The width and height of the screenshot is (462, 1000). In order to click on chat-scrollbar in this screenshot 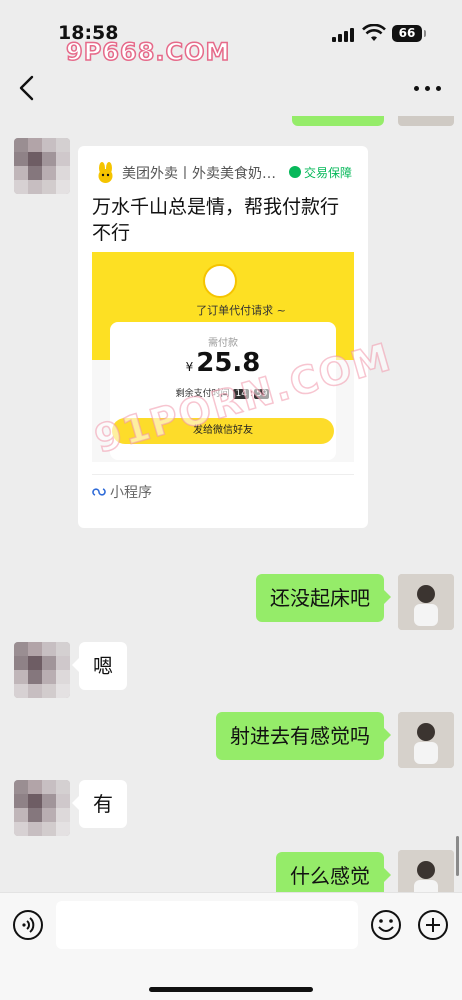, I will do `click(457, 856)`.